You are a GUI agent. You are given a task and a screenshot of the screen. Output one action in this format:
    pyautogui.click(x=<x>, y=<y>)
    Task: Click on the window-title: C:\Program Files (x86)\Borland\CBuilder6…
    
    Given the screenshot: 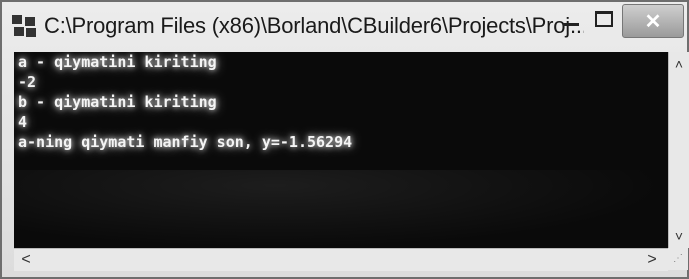 What is the action you would take?
    pyautogui.click(x=314, y=25)
    